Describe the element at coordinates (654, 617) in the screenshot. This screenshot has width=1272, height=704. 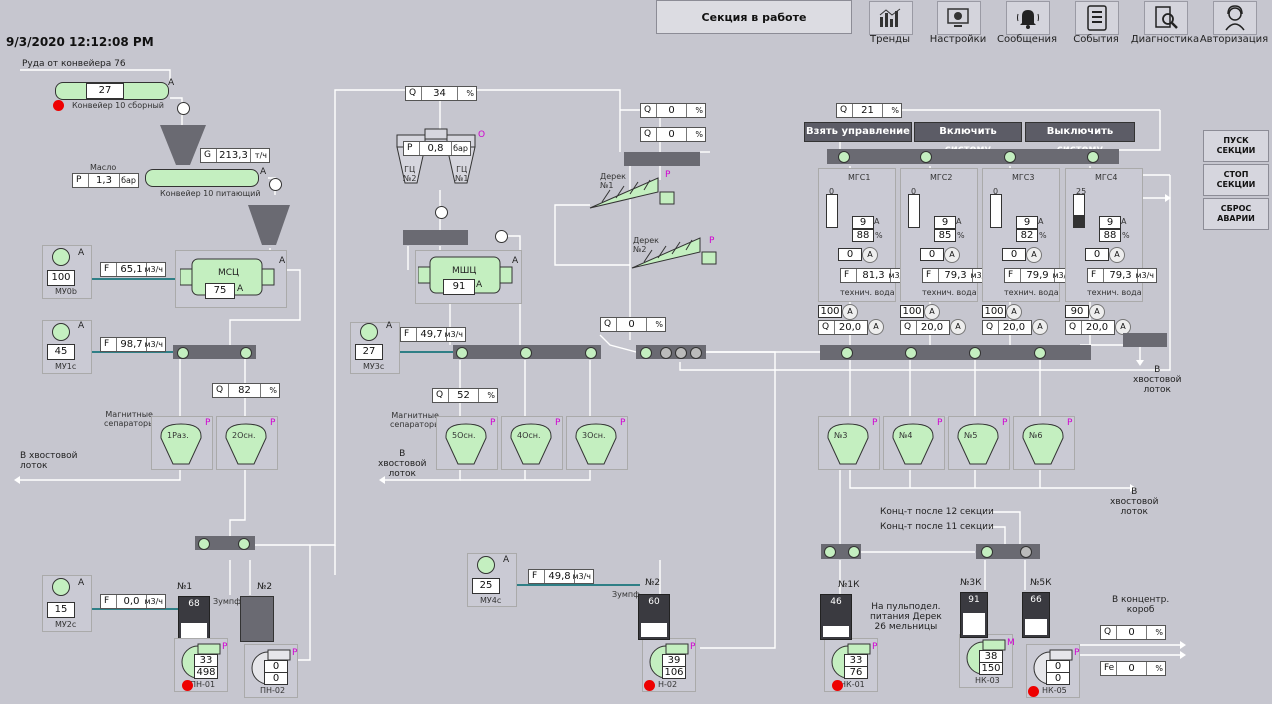
I see `tank-3: 60` at that location.